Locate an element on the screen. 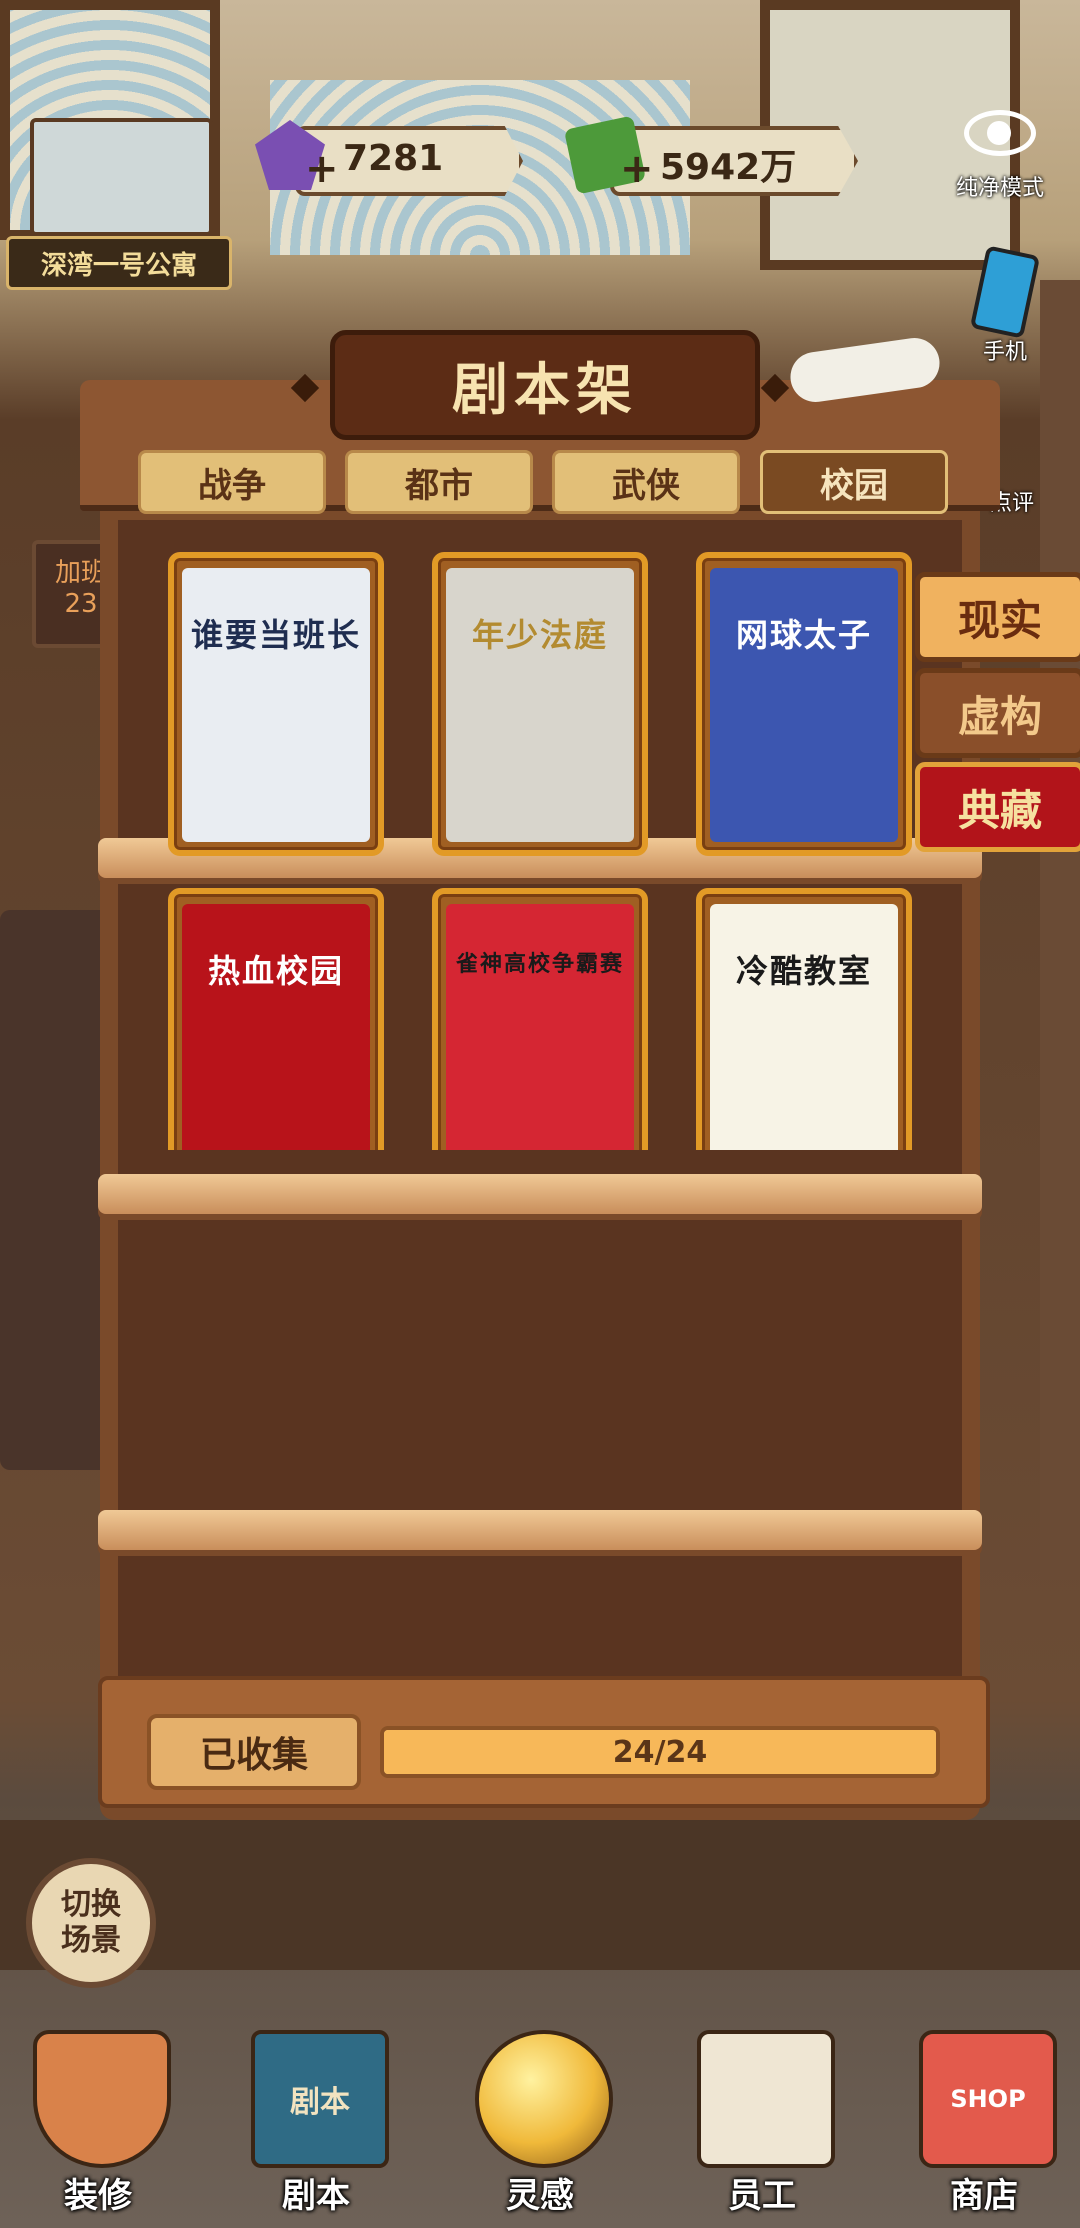 This screenshot has height=2228, width=1080. shop-icon: SHOP is located at coordinates (988, 2099).